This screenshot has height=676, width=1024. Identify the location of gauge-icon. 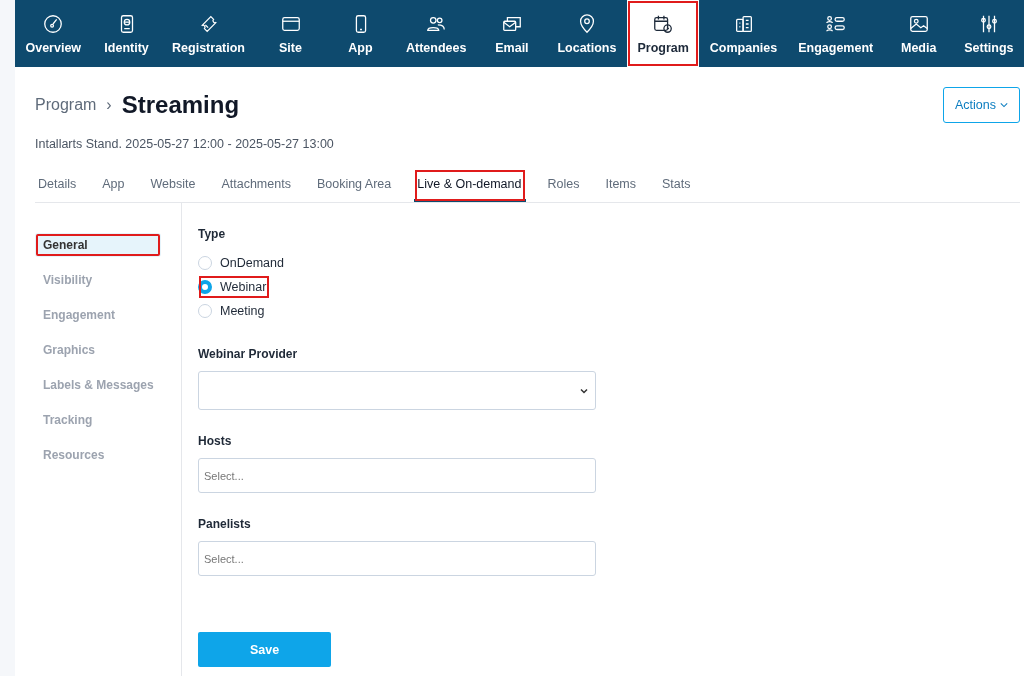
(53, 23).